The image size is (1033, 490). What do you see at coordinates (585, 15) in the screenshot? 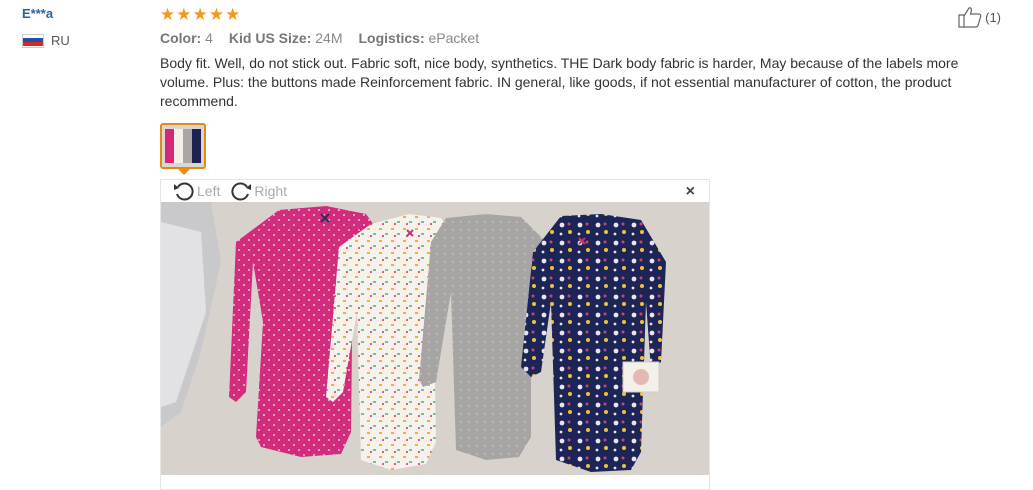
I see `star-rating: ★ ★ ★ ★ ★` at bounding box center [585, 15].